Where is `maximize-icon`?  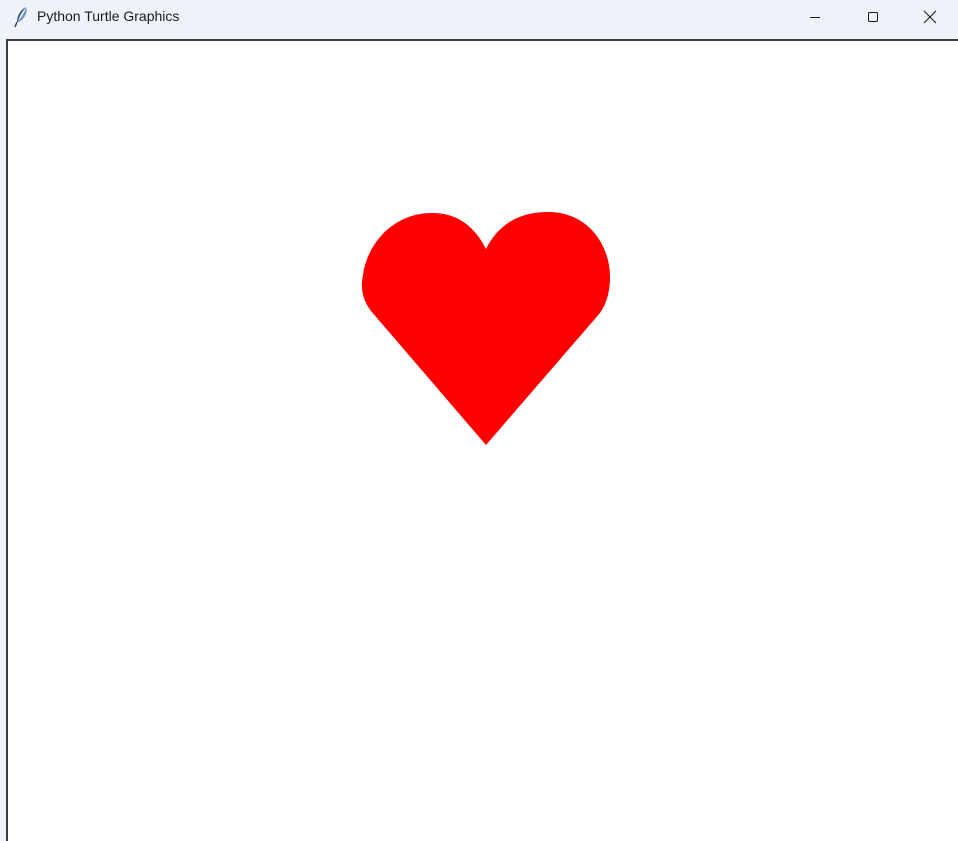
maximize-icon is located at coordinates (873, 17).